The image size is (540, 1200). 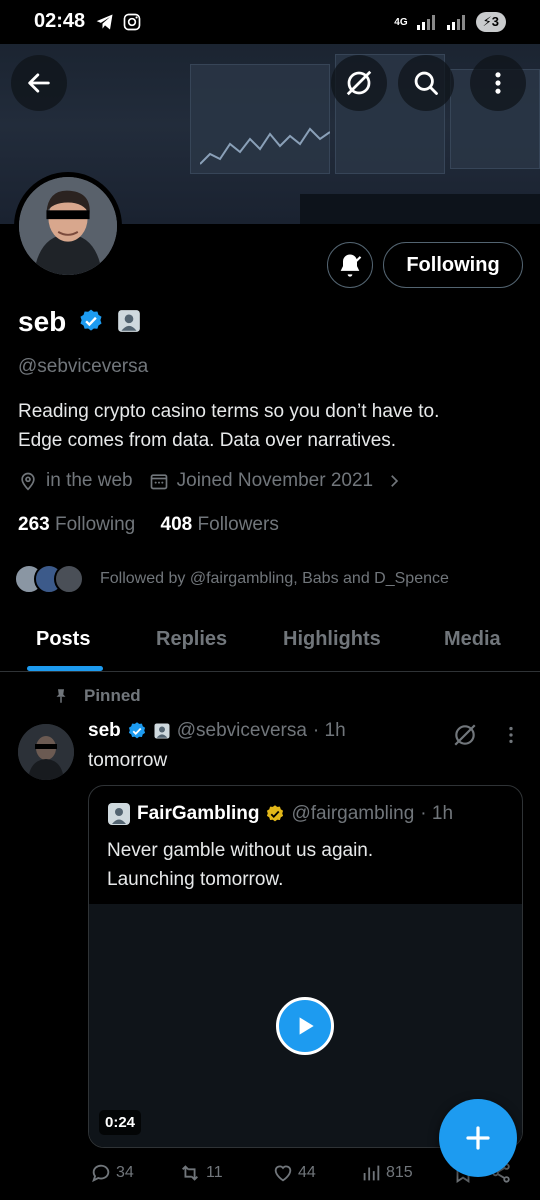 I want to click on location-item: in the web, so click(x=75, y=481).